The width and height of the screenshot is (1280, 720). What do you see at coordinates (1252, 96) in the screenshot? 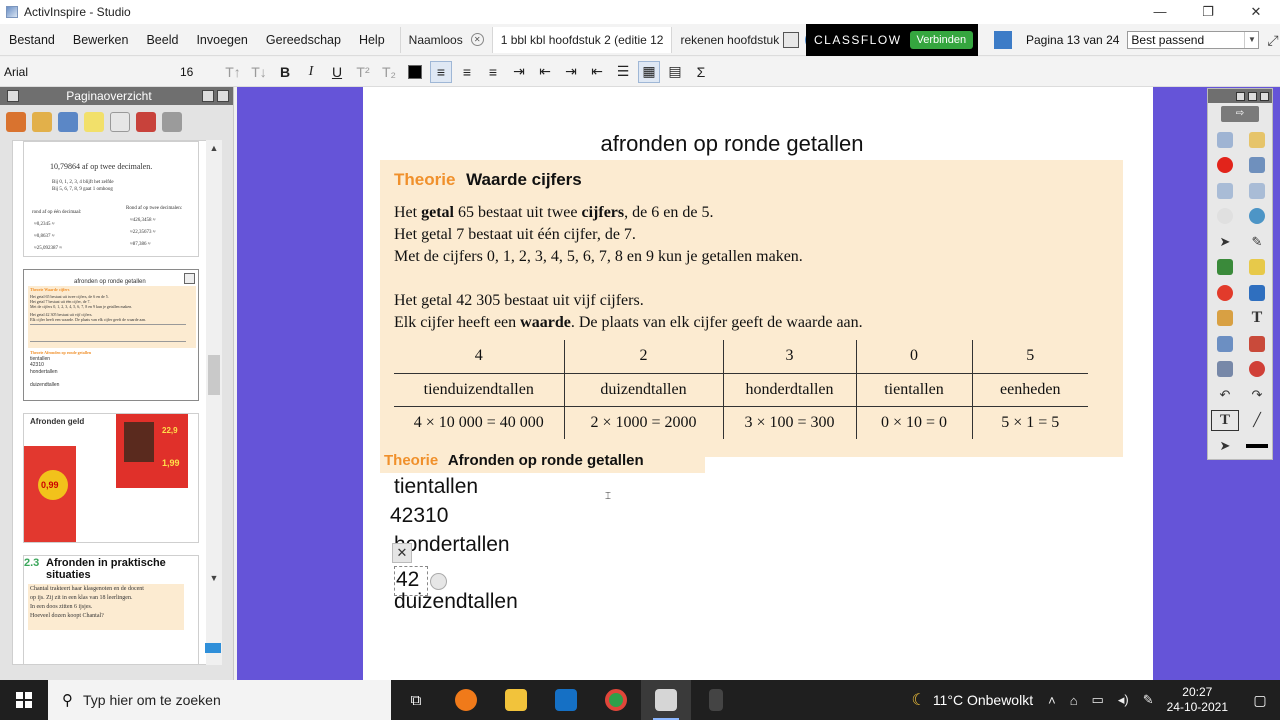
I see `toolbox-pin-icon` at bounding box center [1252, 96].